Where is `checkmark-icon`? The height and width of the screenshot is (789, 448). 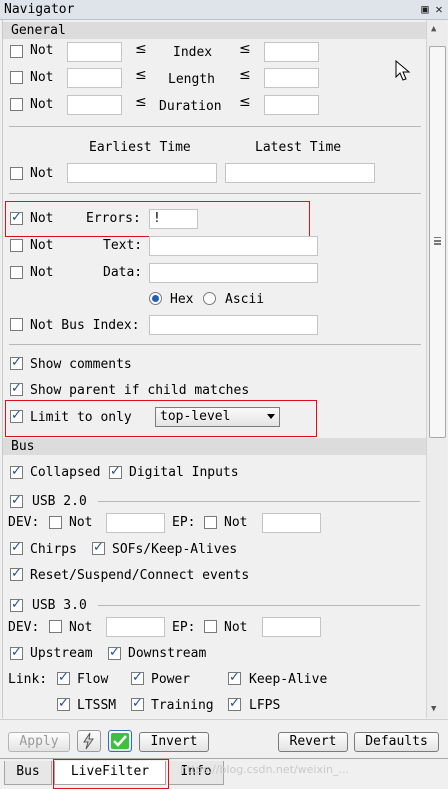 checkmark-icon is located at coordinates (120, 741).